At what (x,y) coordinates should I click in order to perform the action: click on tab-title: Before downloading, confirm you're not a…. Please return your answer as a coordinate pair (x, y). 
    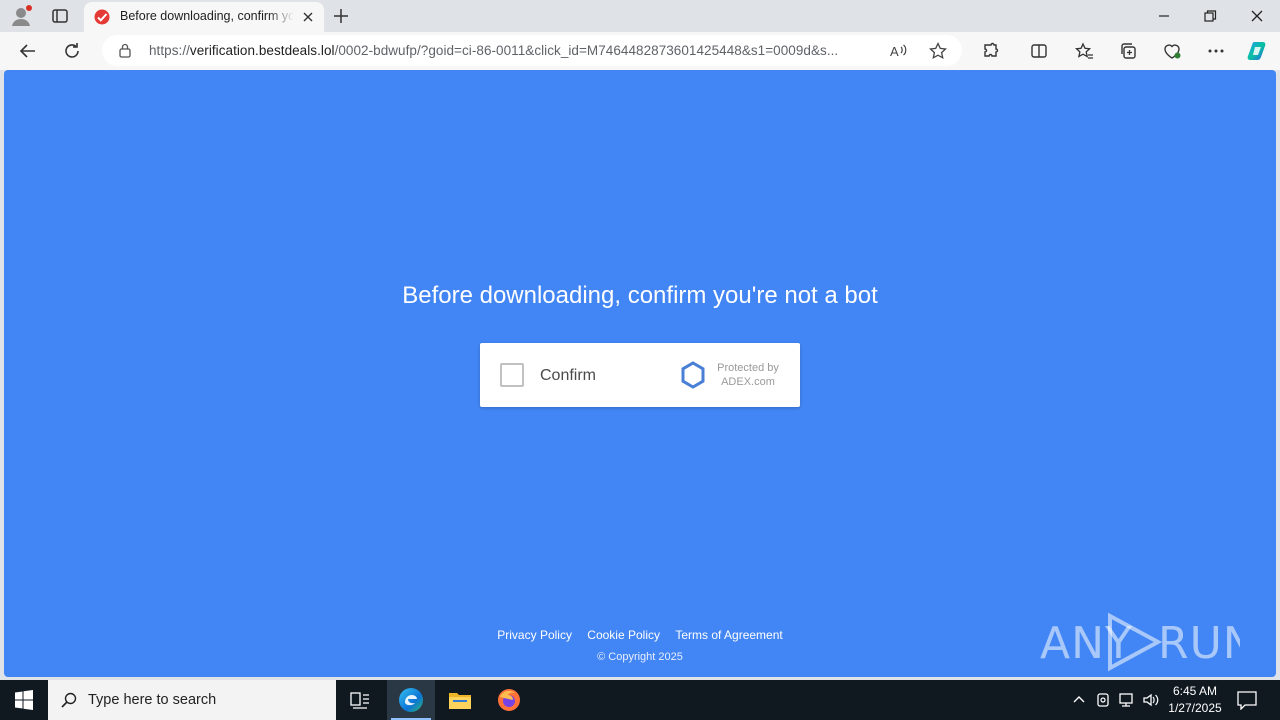
    Looking at the image, I should click on (207, 16).